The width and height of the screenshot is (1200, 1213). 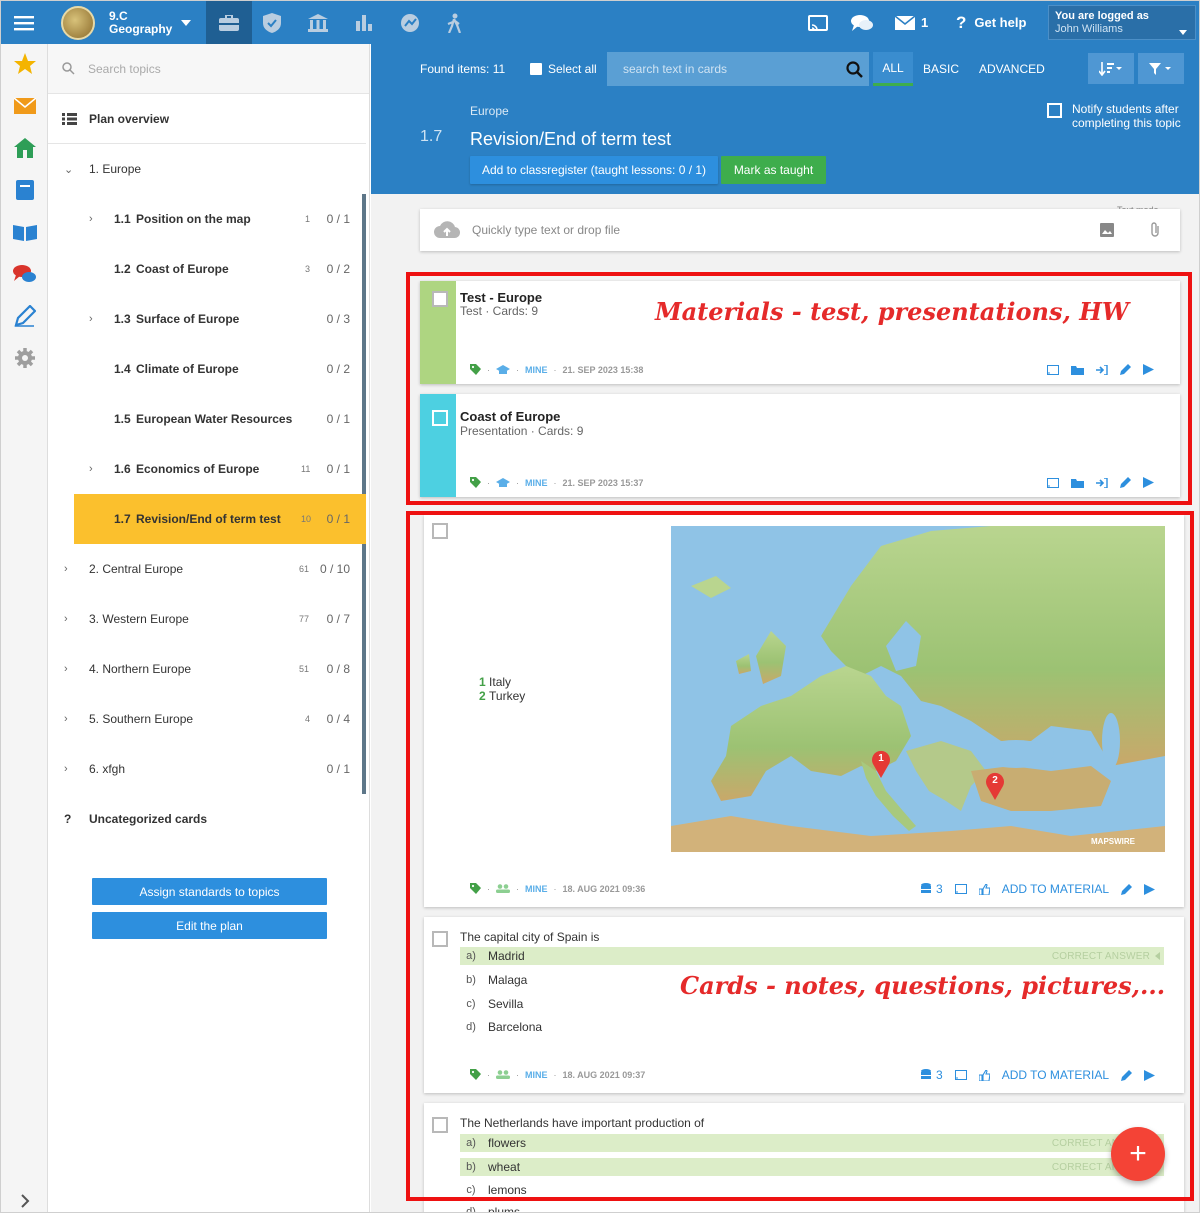 What do you see at coordinates (862, 22) in the screenshot?
I see `chat-icon` at bounding box center [862, 22].